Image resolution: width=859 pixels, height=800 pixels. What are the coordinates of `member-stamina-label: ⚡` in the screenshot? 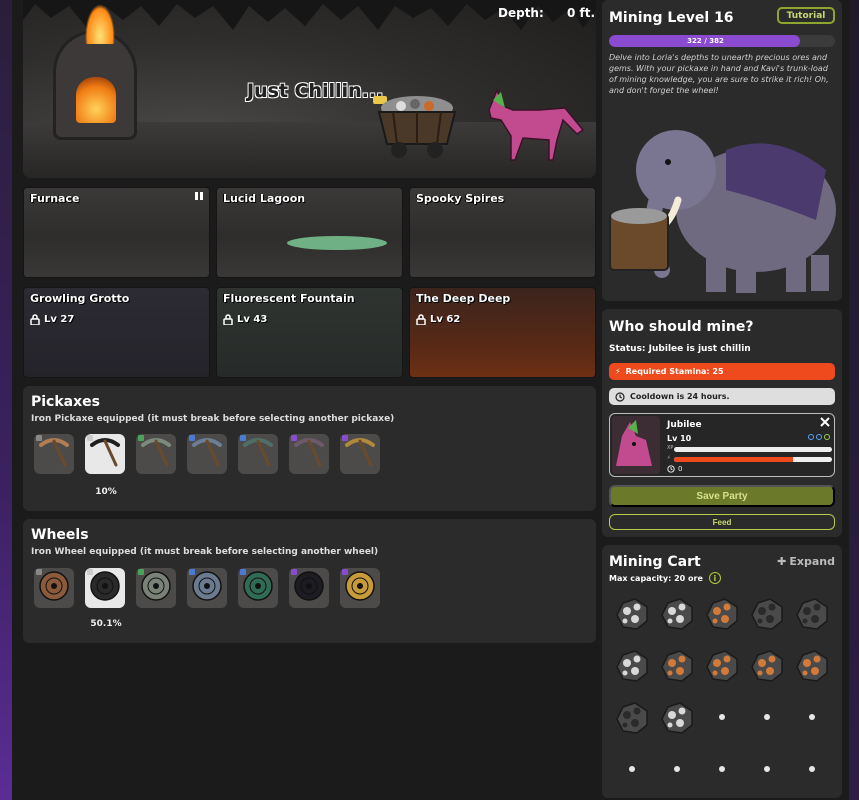 It's located at (669, 458).